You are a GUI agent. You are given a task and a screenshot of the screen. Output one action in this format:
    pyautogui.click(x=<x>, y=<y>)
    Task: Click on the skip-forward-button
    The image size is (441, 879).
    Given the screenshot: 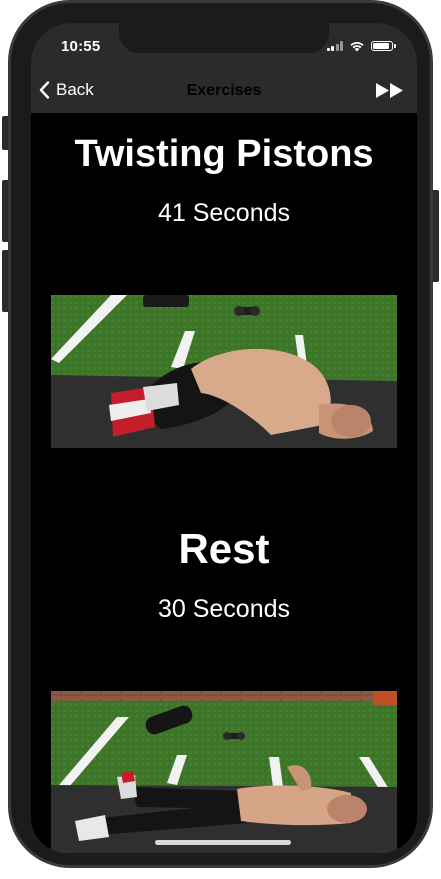 What is the action you would take?
    pyautogui.click(x=390, y=93)
    